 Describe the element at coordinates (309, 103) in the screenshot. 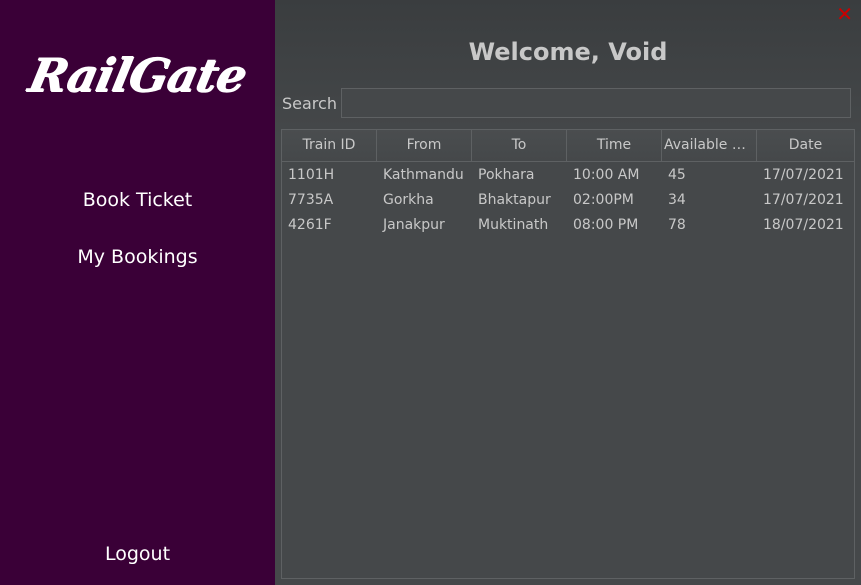

I see `search-label: Search` at that location.